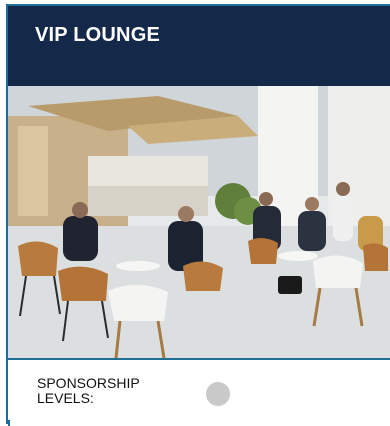 Image resolution: width=390 pixels, height=426 pixels. I want to click on section-divider, so click(199, 359).